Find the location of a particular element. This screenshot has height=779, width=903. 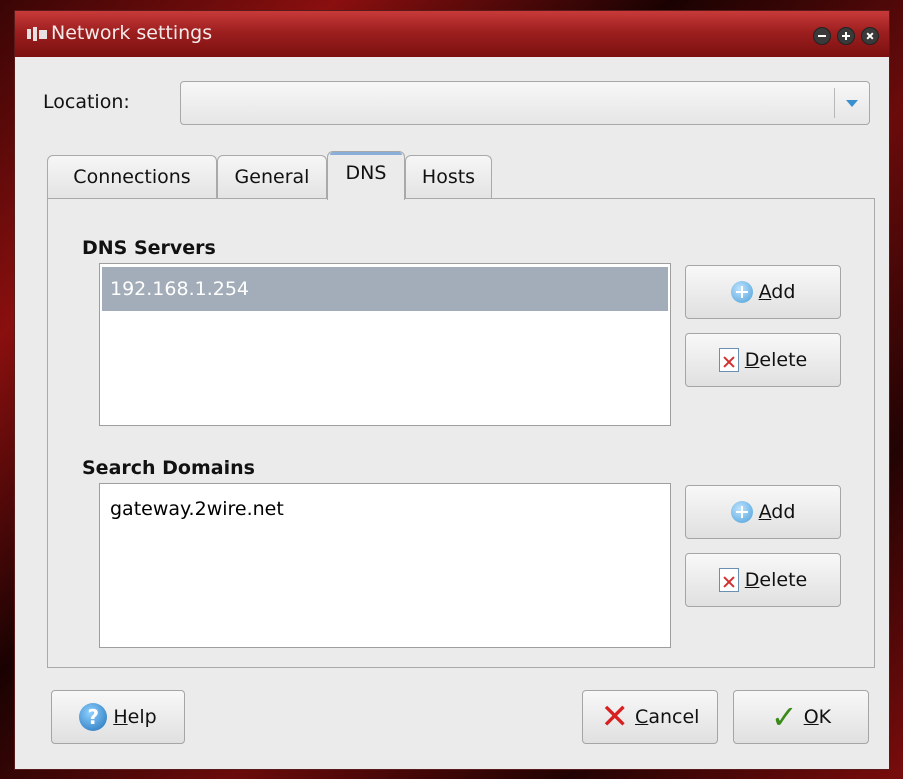

close-icon is located at coordinates (870, 36).